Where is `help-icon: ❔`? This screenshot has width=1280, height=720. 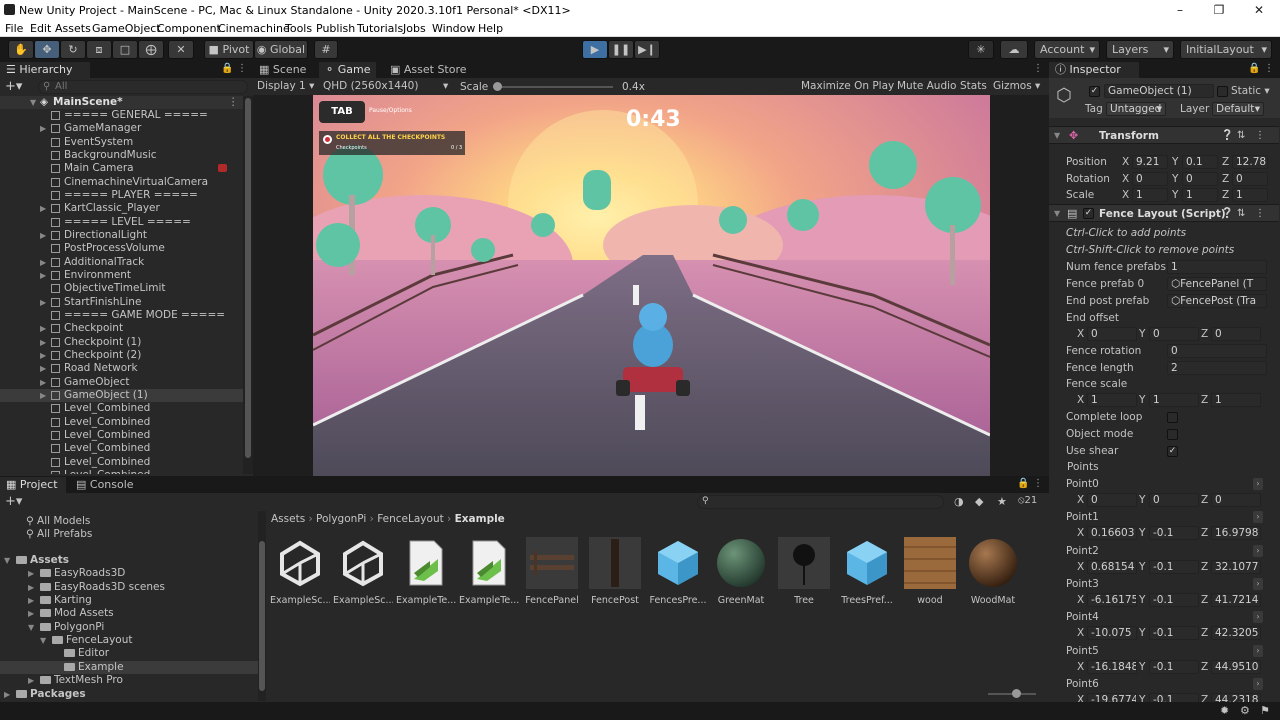
help-icon: ❔ is located at coordinates (1227, 213).